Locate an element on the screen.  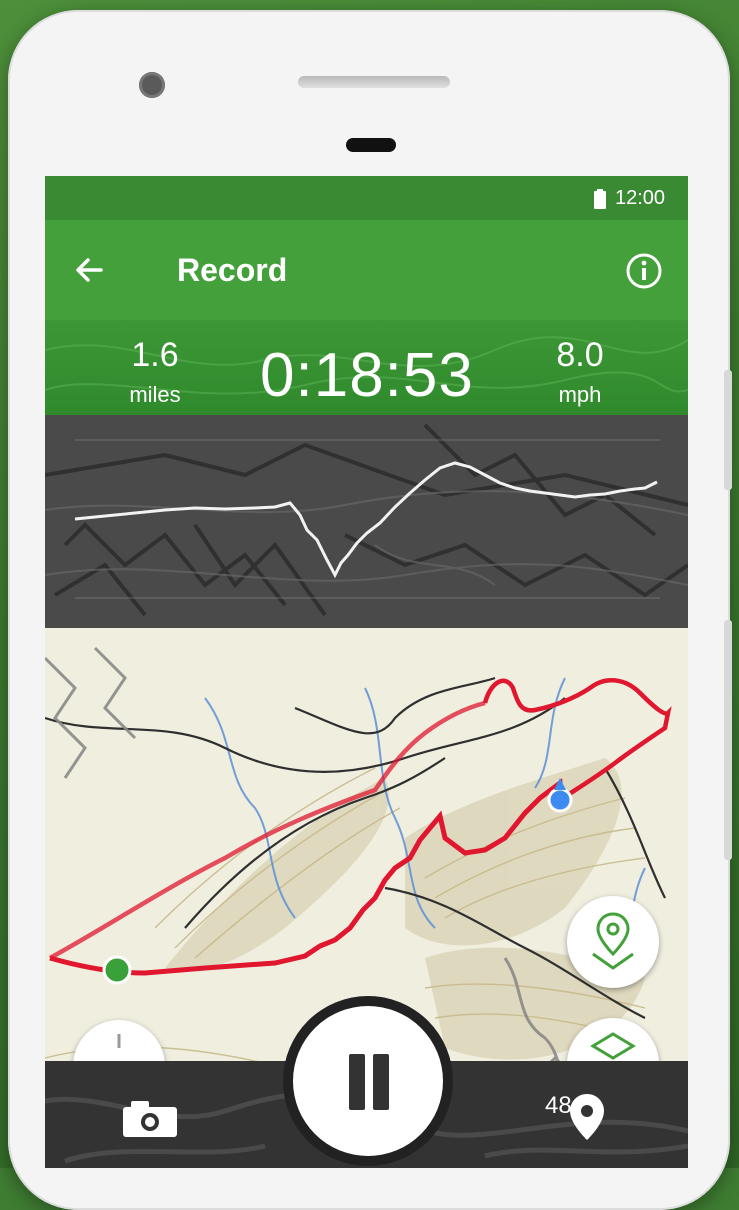
elapsed-time: 0:18:53 is located at coordinates (367, 375).